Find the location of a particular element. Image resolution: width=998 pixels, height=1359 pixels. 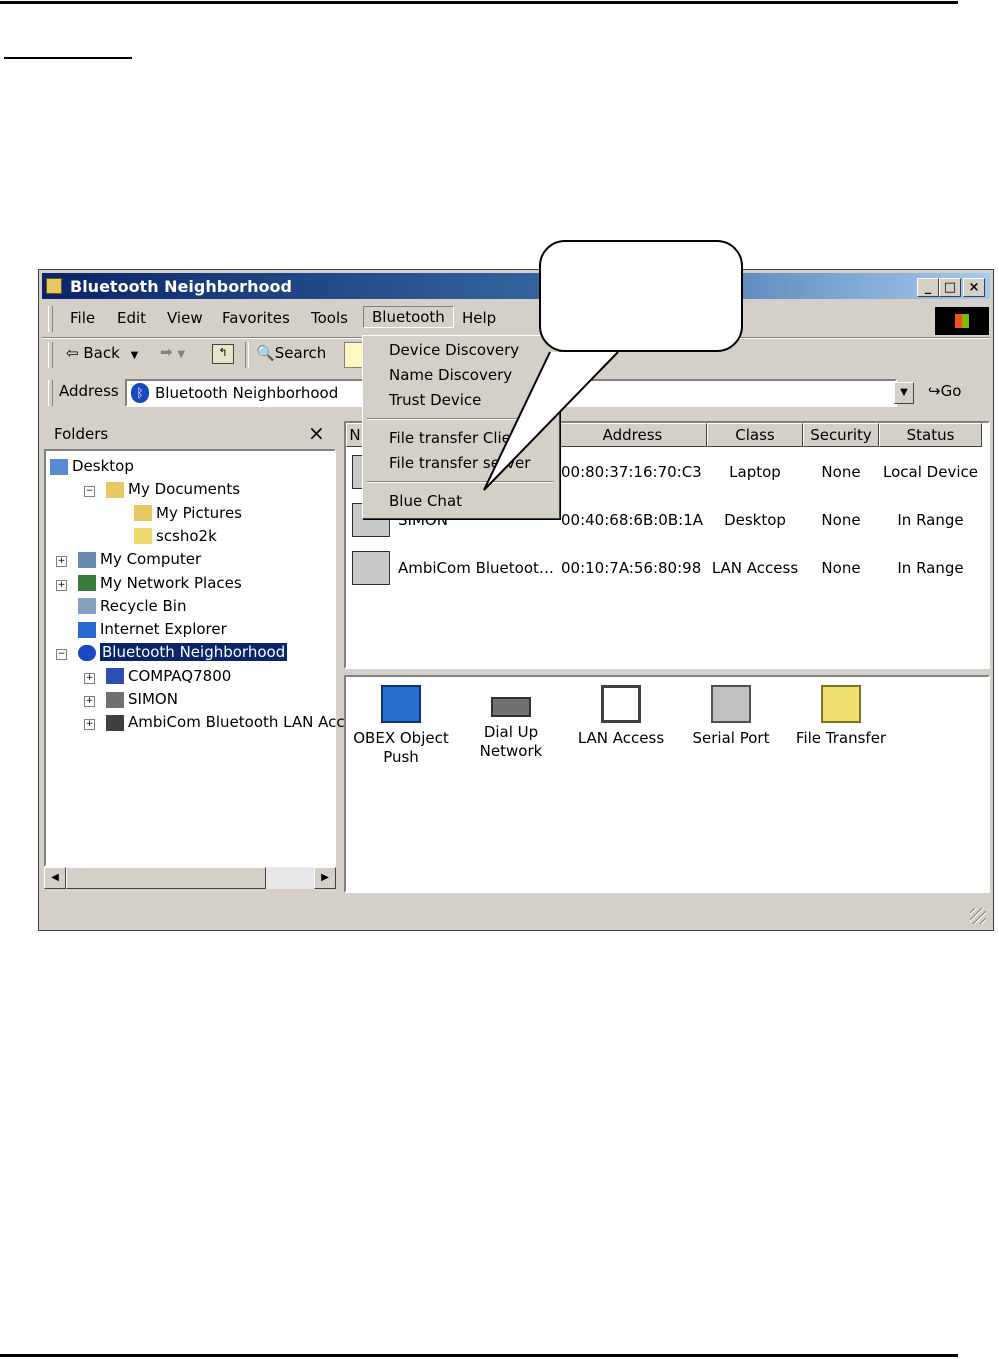

menu-favorites: Favorites is located at coordinates (256, 318).